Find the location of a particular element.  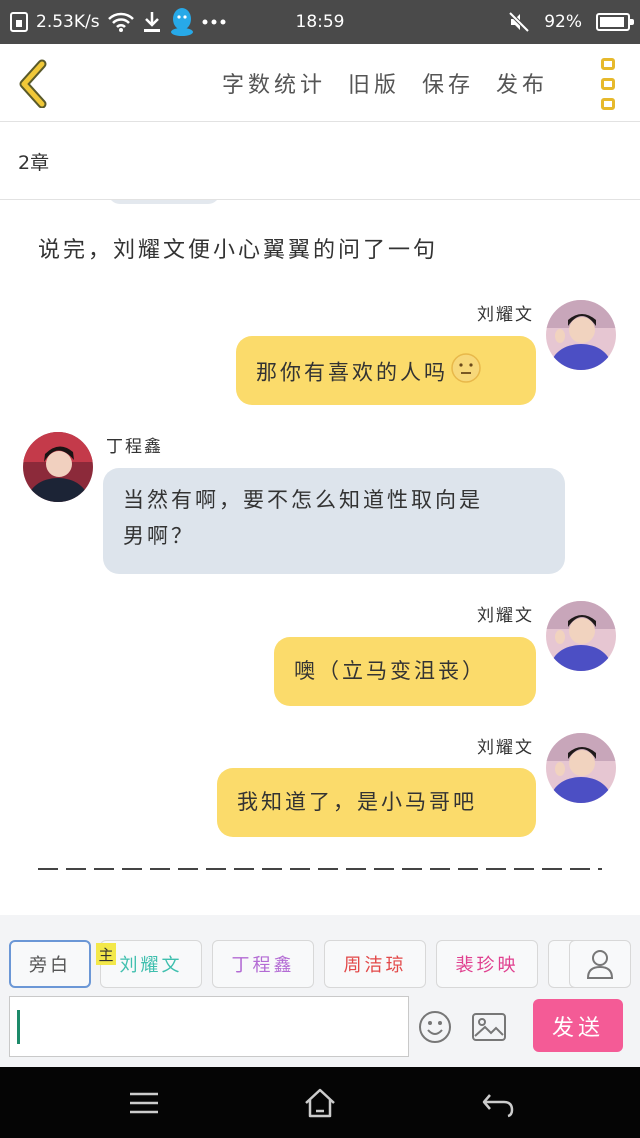

back-arrow-icon is located at coordinates (498, 1106).